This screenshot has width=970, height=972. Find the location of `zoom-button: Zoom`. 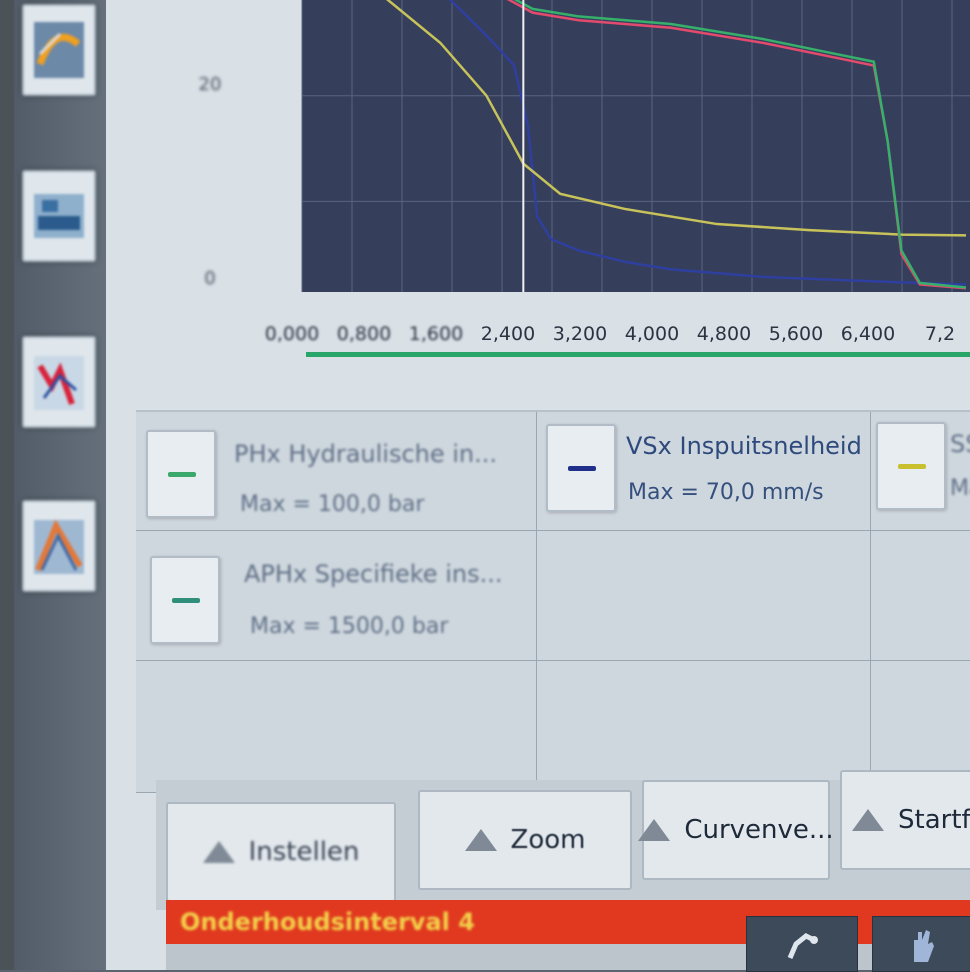

zoom-button: Zoom is located at coordinates (525, 840).